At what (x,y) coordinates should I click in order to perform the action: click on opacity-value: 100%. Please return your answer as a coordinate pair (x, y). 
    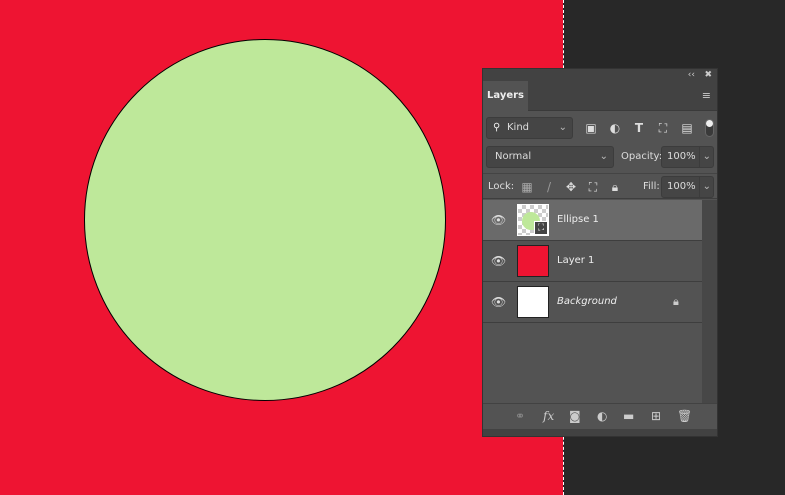
    Looking at the image, I should click on (681, 156).